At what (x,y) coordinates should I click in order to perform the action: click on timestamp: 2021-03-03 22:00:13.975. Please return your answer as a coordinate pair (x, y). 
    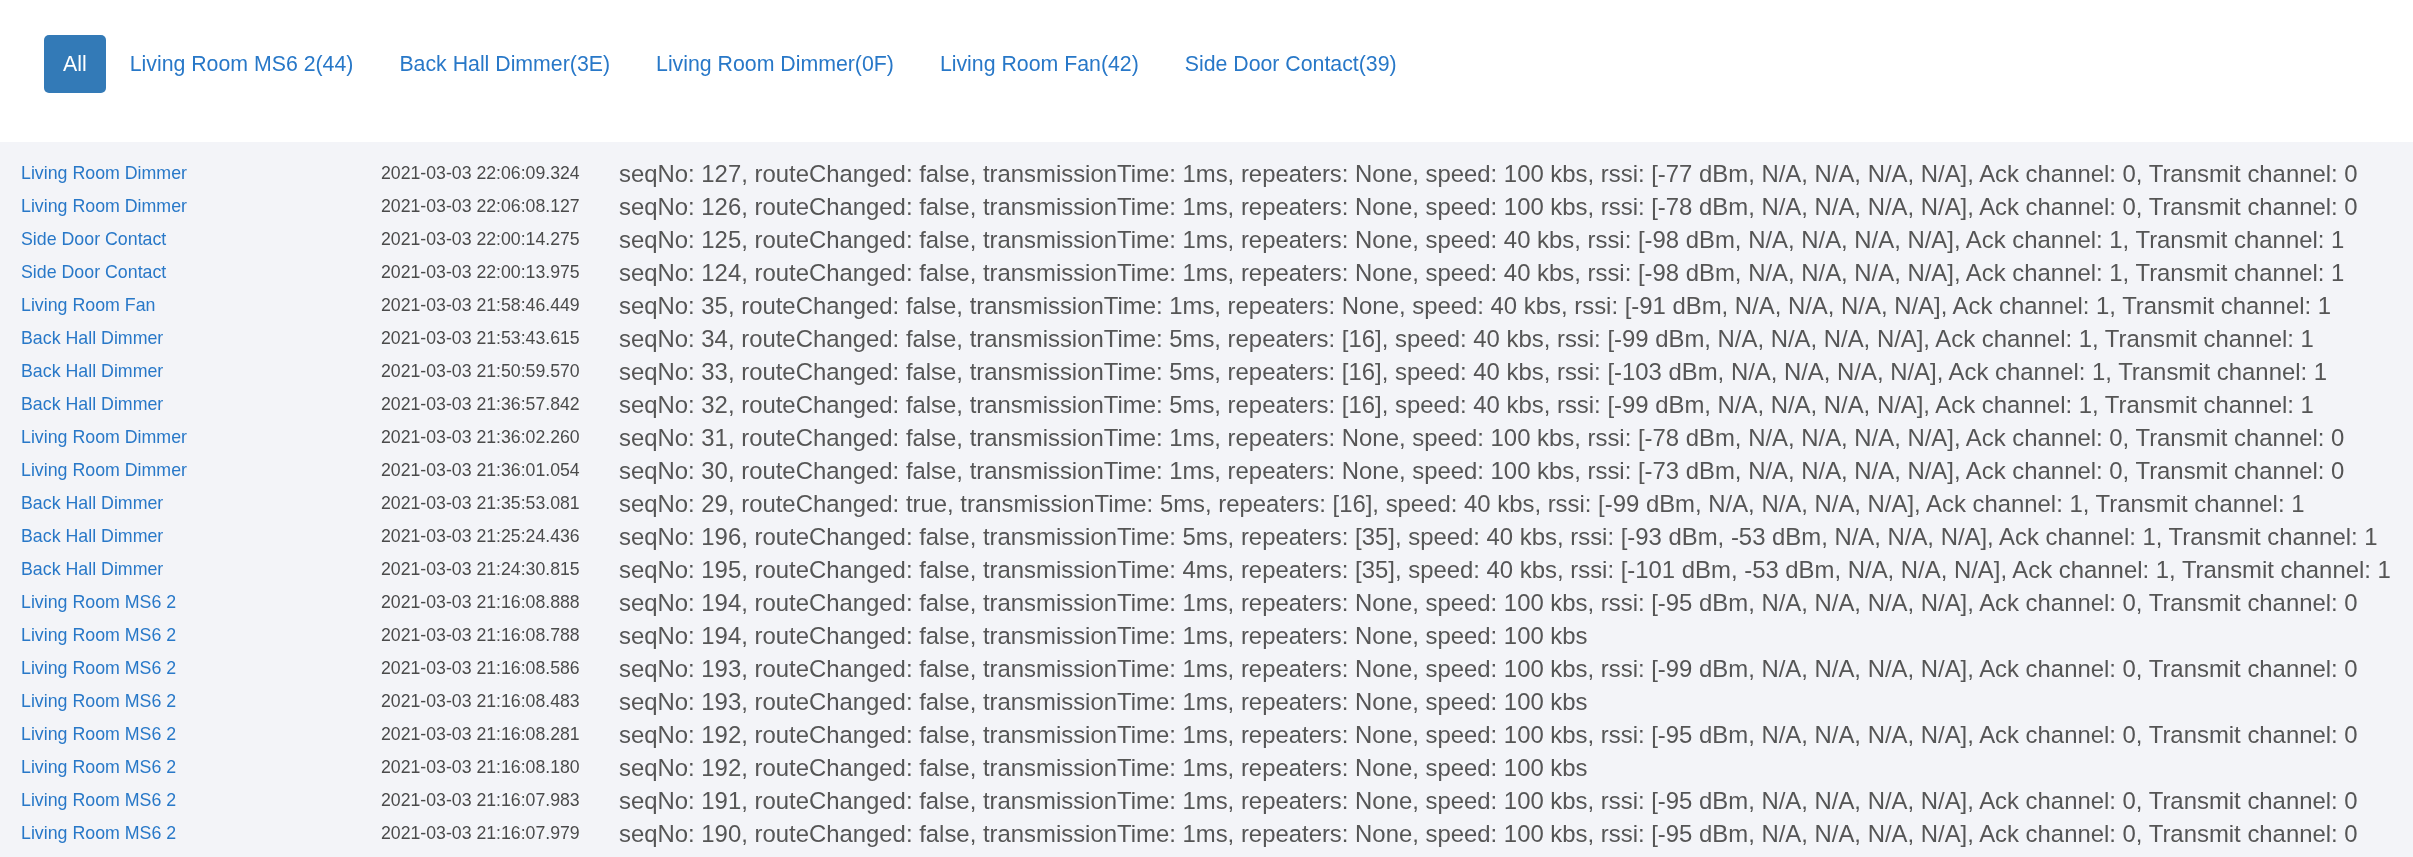
    Looking at the image, I should click on (480, 272).